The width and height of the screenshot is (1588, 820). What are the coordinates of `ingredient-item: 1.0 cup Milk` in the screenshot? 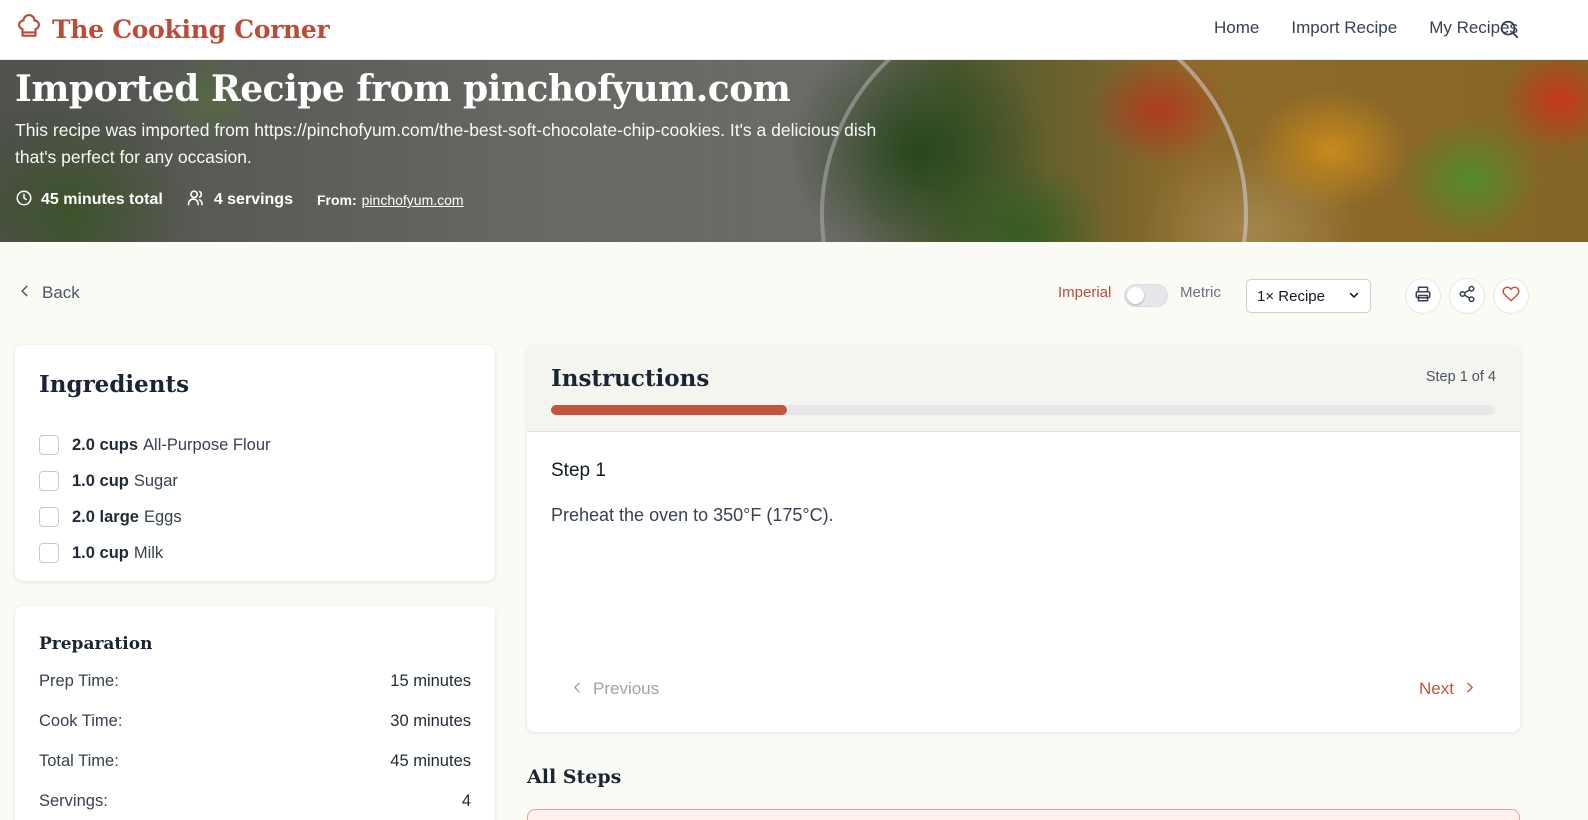 It's located at (155, 553).